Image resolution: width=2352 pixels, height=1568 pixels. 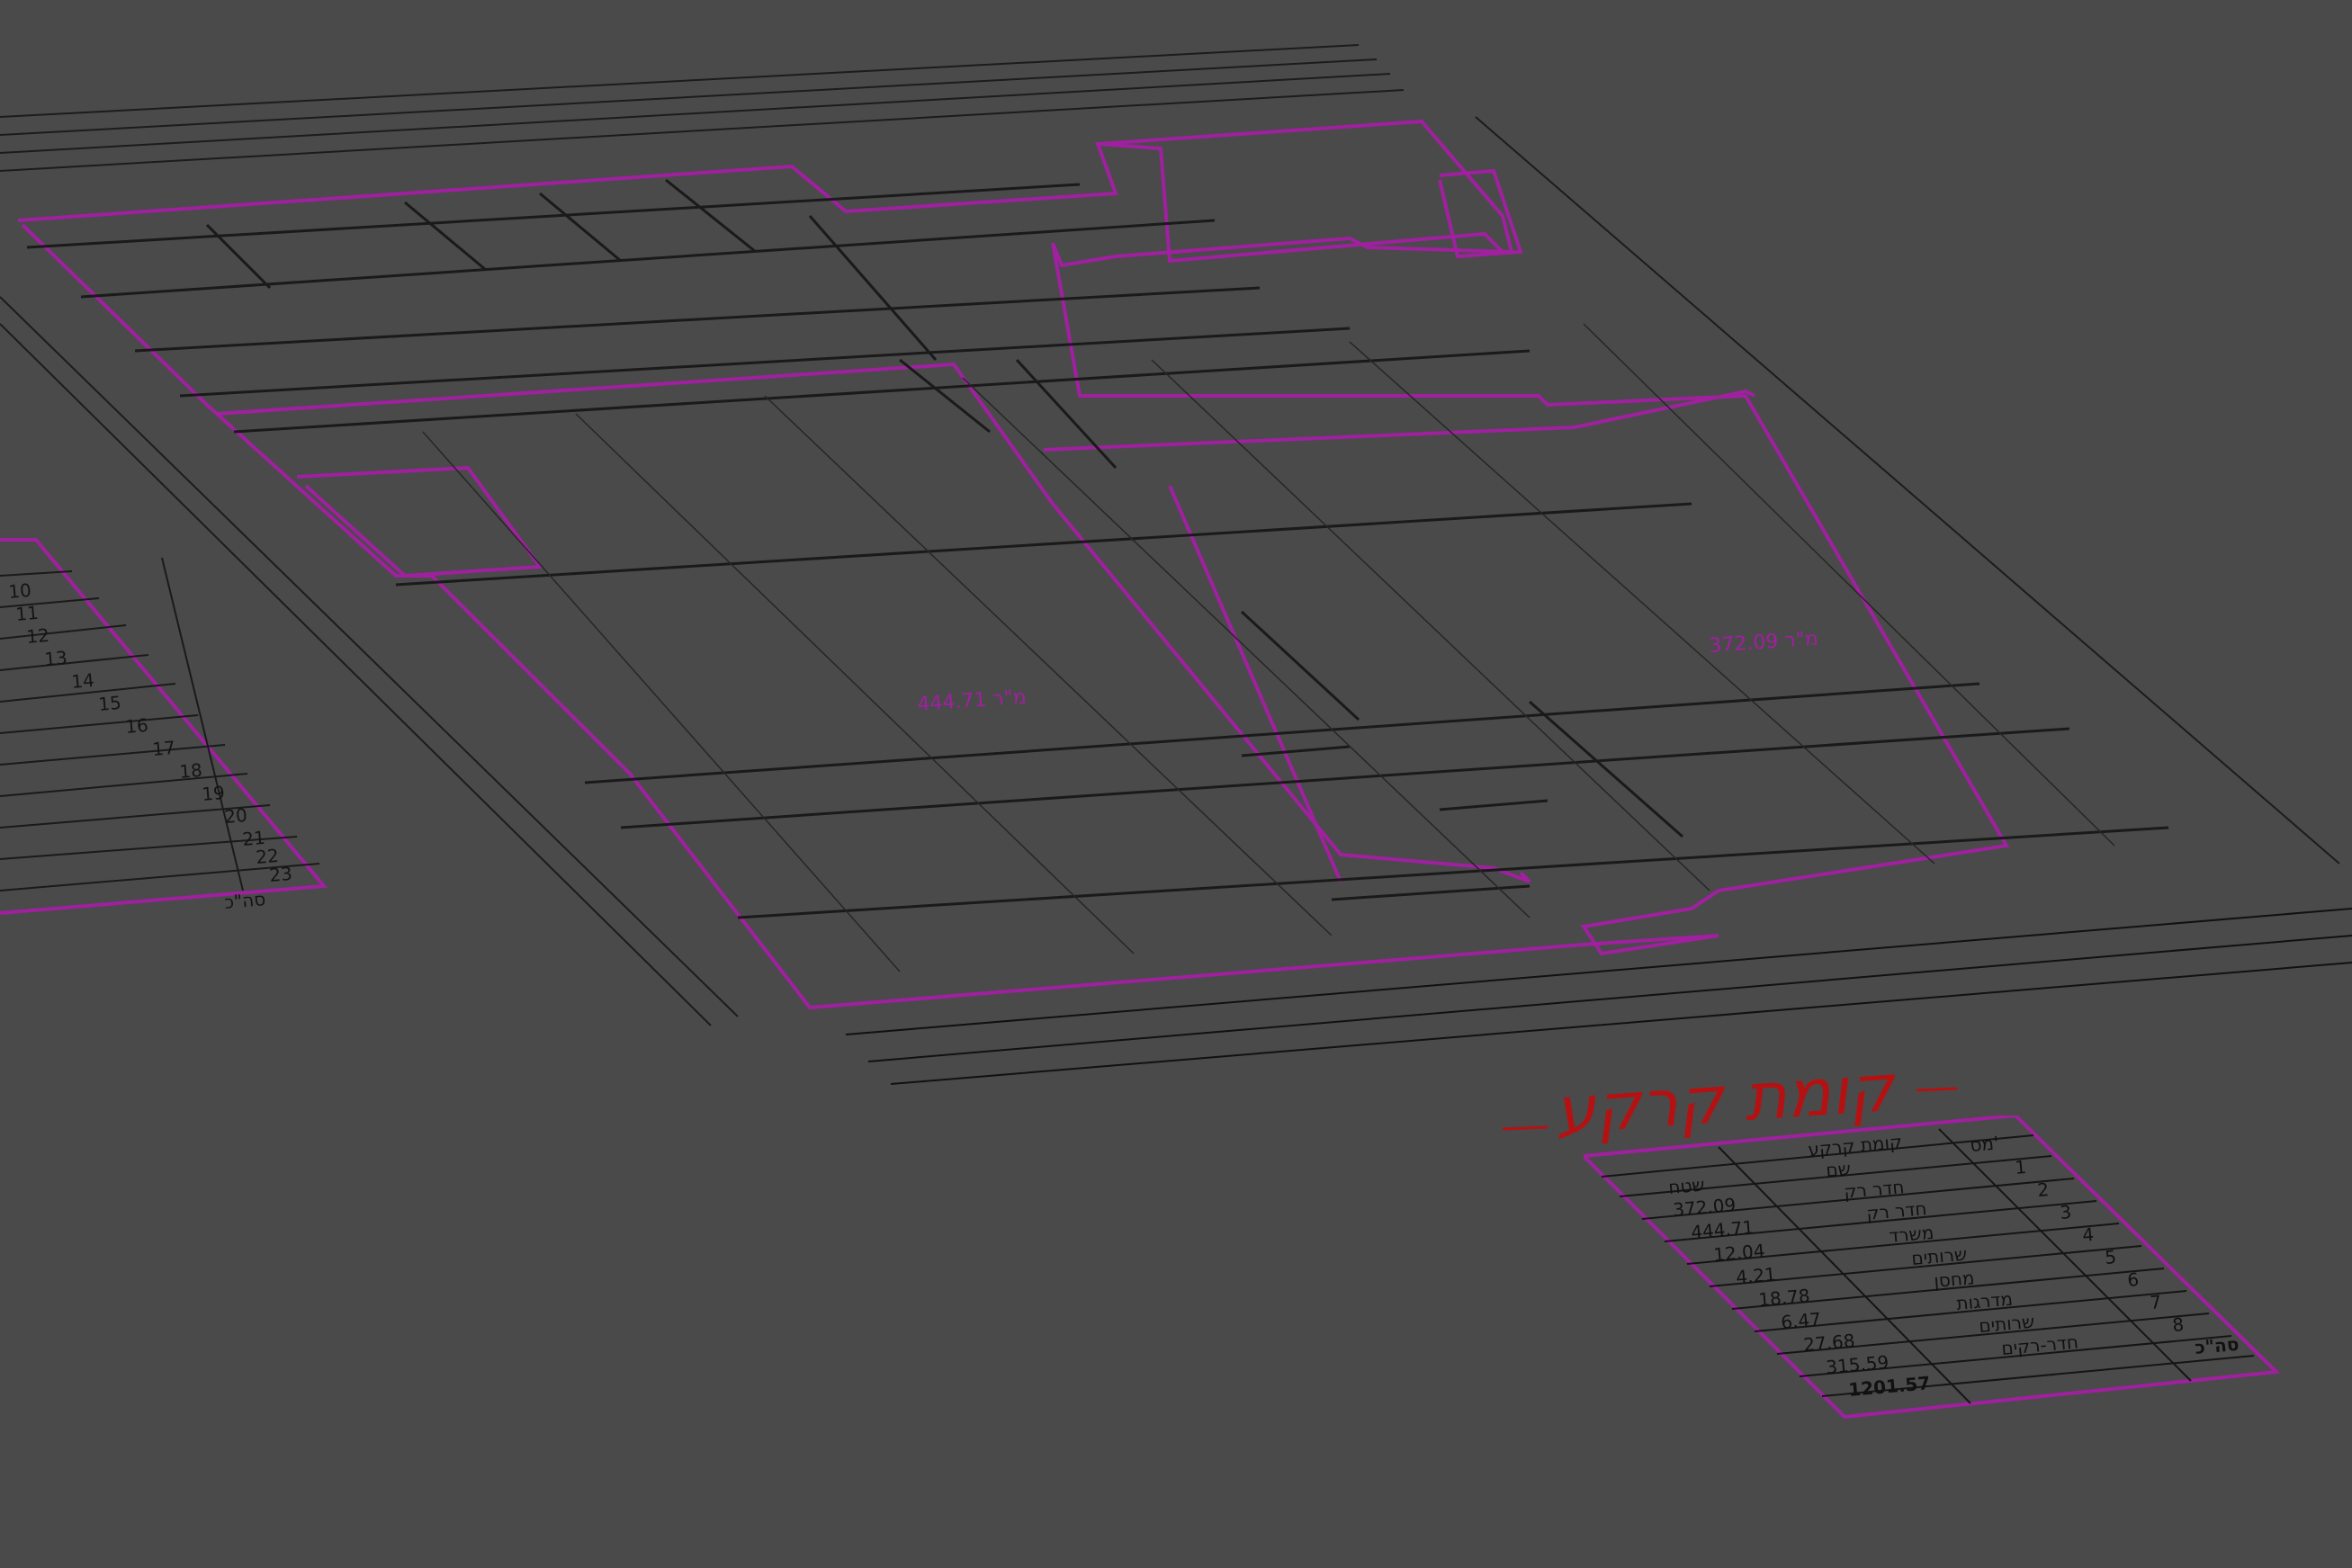 What do you see at coordinates (82, 681) in the screenshot?
I see `left-row-number: 14` at bounding box center [82, 681].